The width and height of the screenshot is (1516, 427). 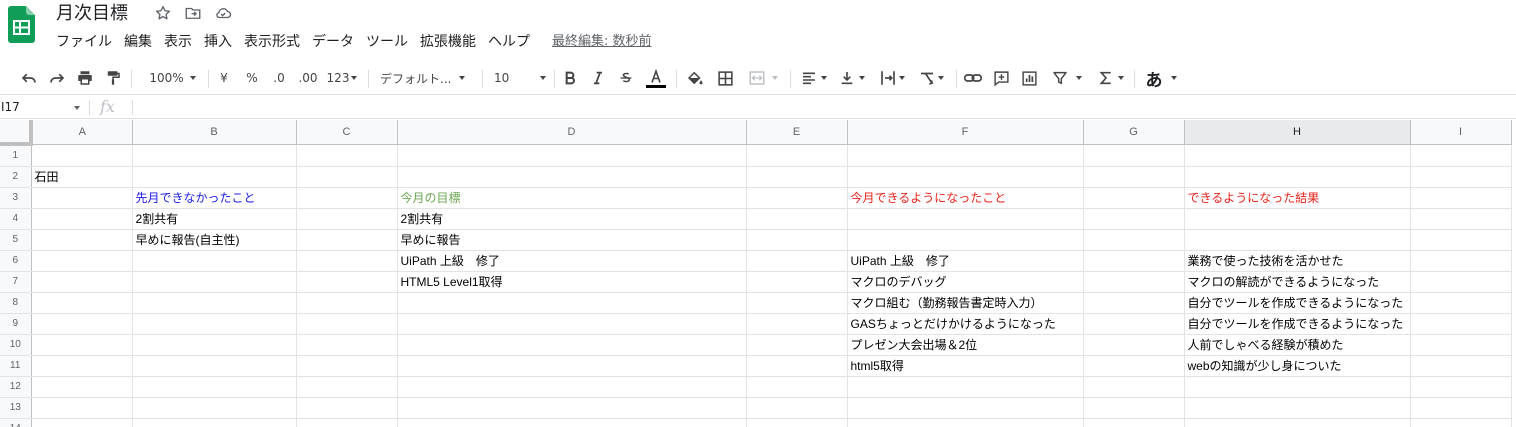 What do you see at coordinates (797, 155) in the screenshot?
I see `cell-e1` at bounding box center [797, 155].